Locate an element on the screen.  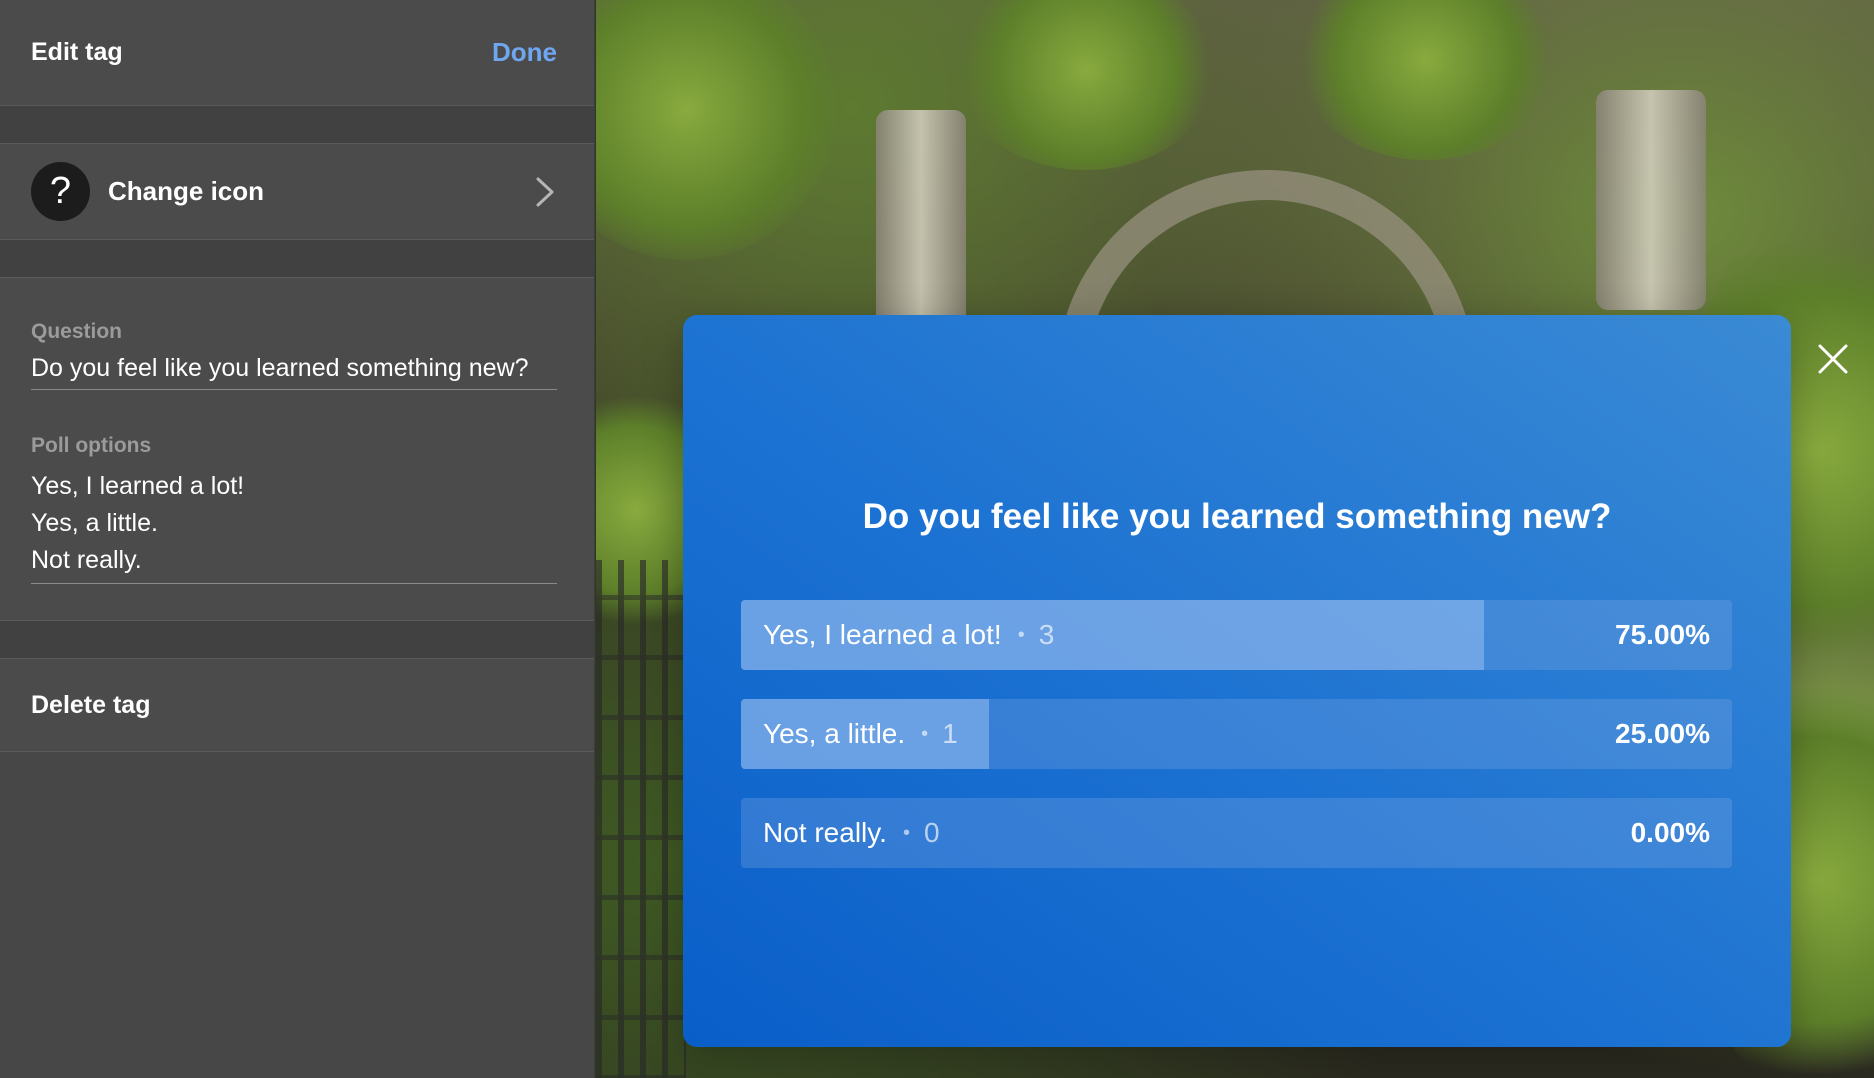
poll-option-label: Yes, a little. is located at coordinates (834, 733).